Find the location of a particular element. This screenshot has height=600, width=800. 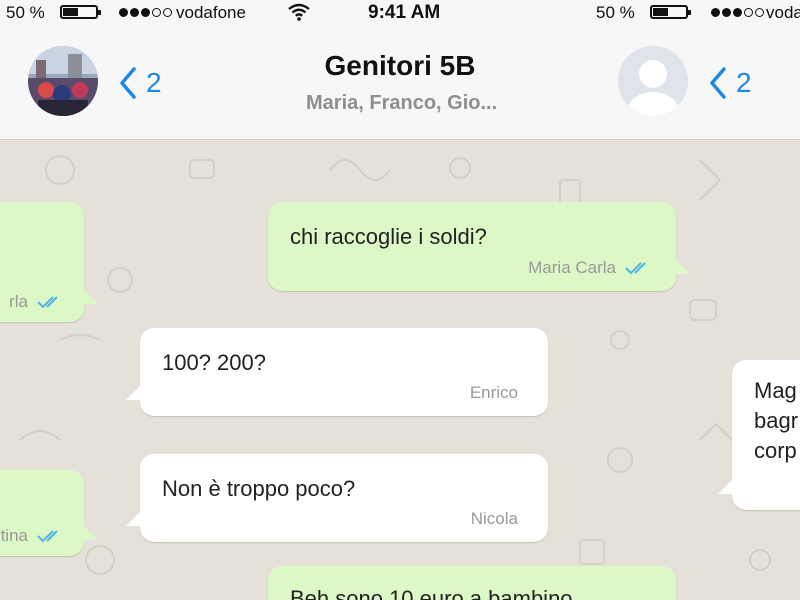

status-bar: 50 % vodafone 9:41 AM 50 % vodafone is located at coordinates (400, 13).